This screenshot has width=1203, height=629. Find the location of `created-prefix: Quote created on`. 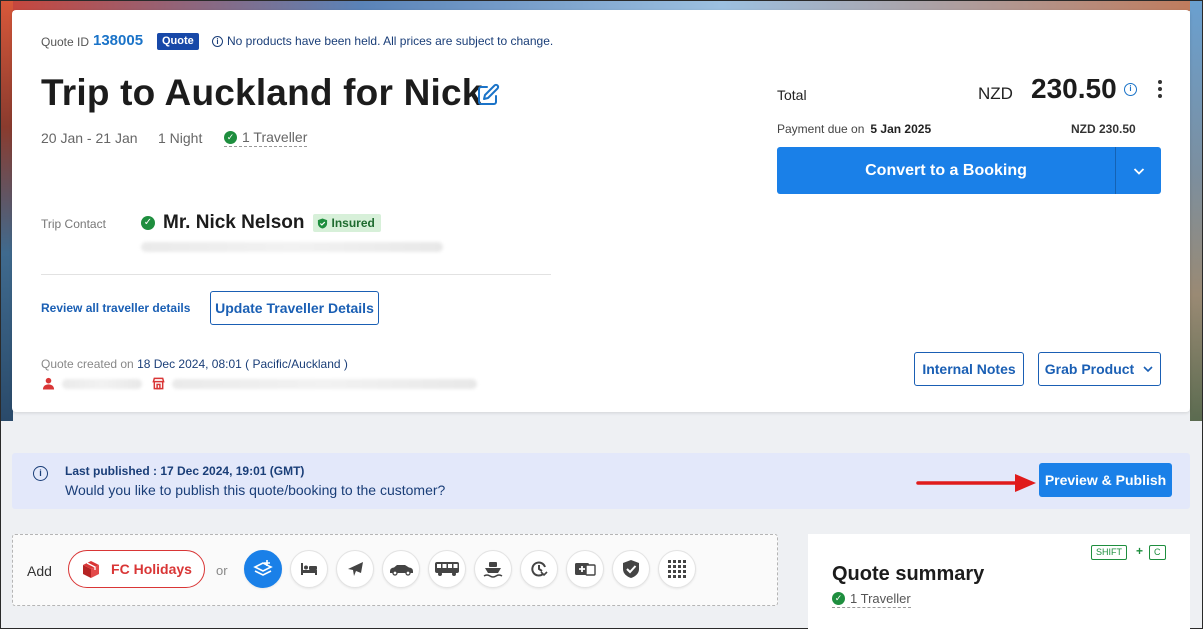

created-prefix: Quote created on is located at coordinates (87, 364).